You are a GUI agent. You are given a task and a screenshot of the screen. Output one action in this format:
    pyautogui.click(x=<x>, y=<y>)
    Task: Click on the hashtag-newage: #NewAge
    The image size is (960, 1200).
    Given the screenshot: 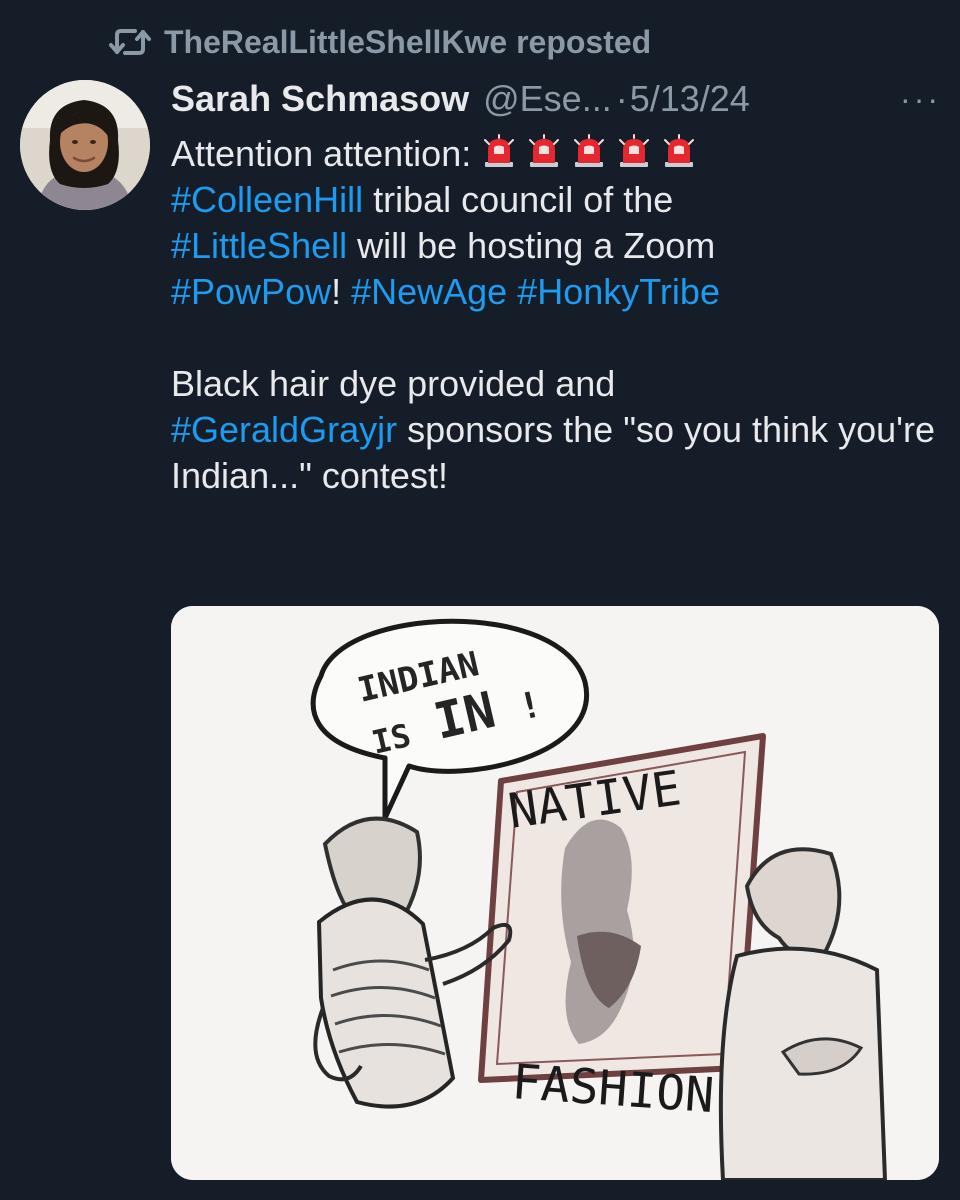 What is the action you would take?
    pyautogui.click(x=429, y=291)
    